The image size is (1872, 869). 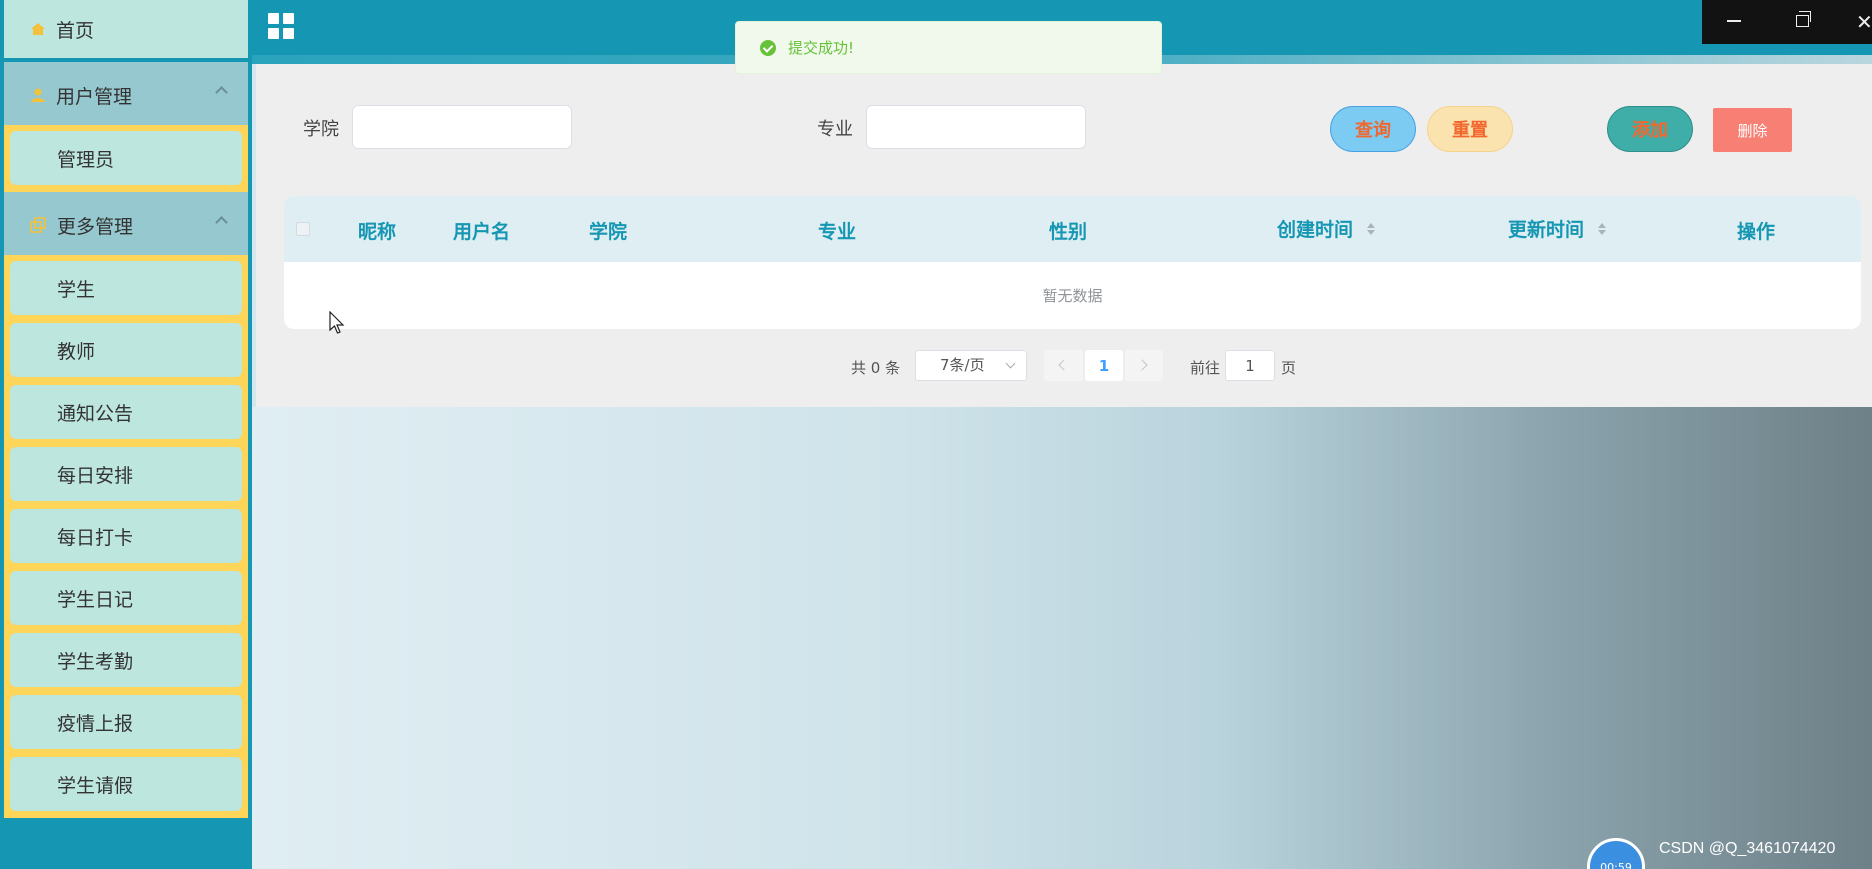 I want to click on mouse-cursor-icon, so click(x=337, y=322).